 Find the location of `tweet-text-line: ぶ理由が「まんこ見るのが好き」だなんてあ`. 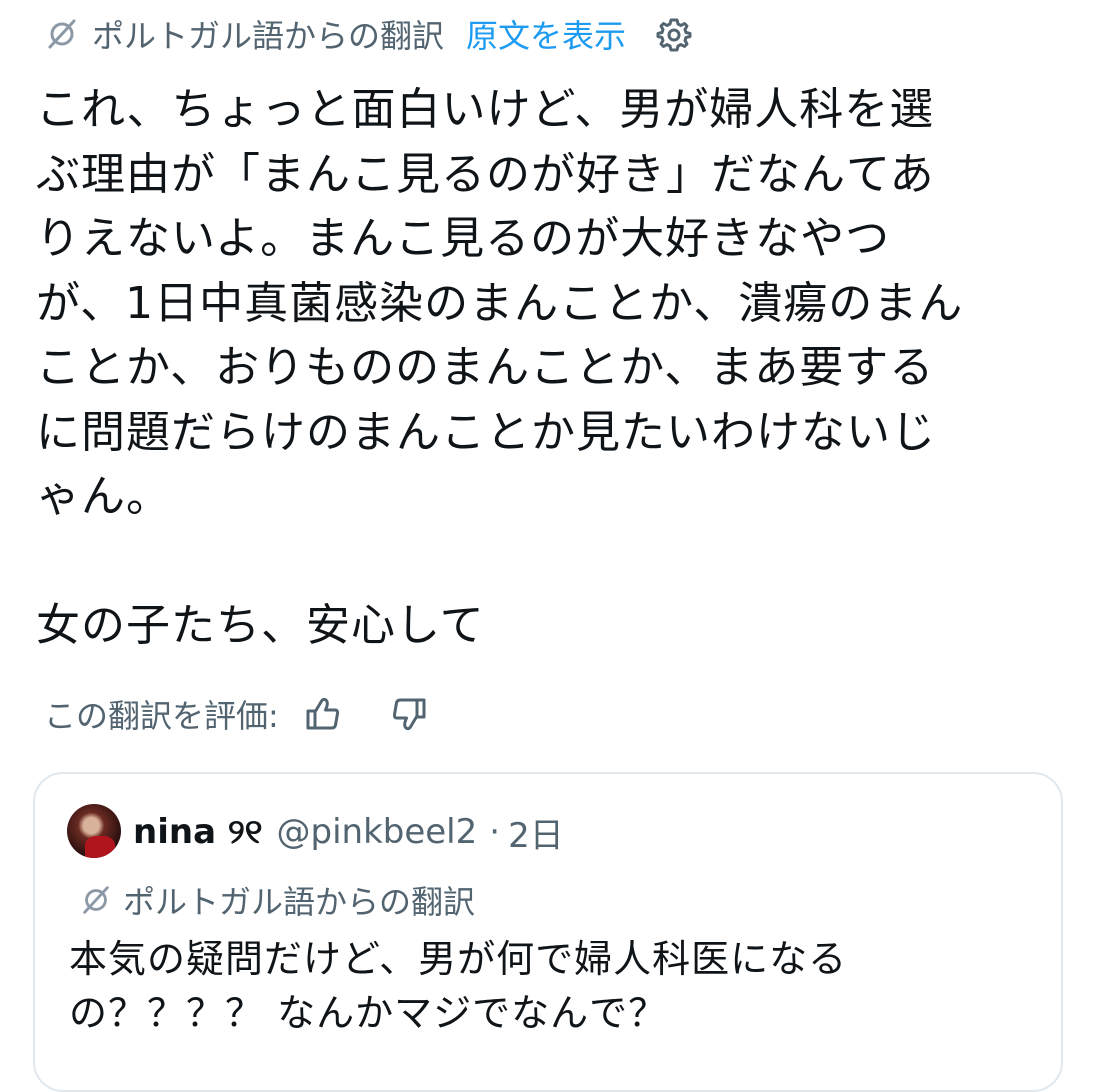

tweet-text-line: ぶ理由が「まんこ見るのが好き」だなんてあ is located at coordinates (485, 174).